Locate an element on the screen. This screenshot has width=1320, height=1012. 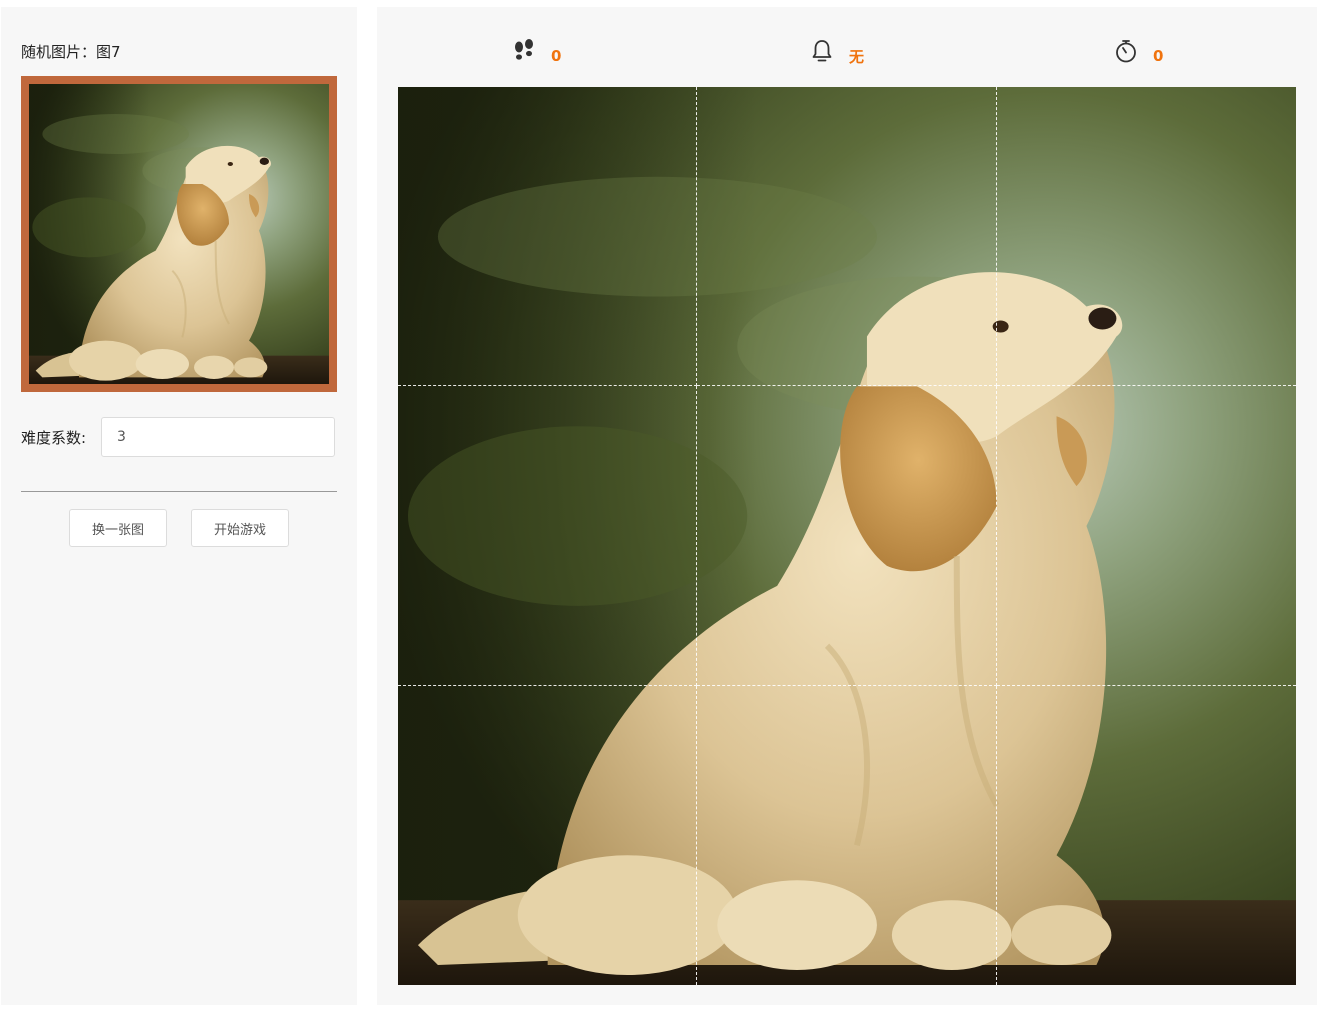
steps-value: 0 is located at coordinates (556, 56).